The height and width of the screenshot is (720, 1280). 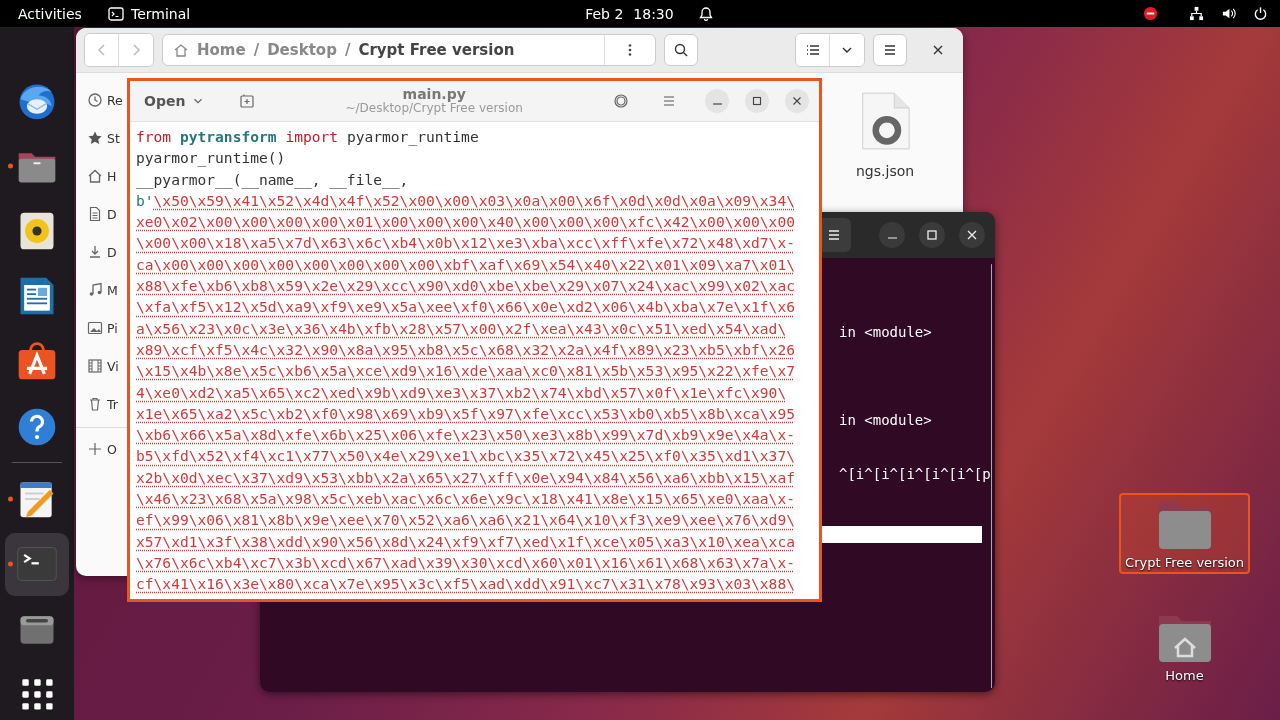 I want to click on new-tab-icon, so click(x=247, y=101).